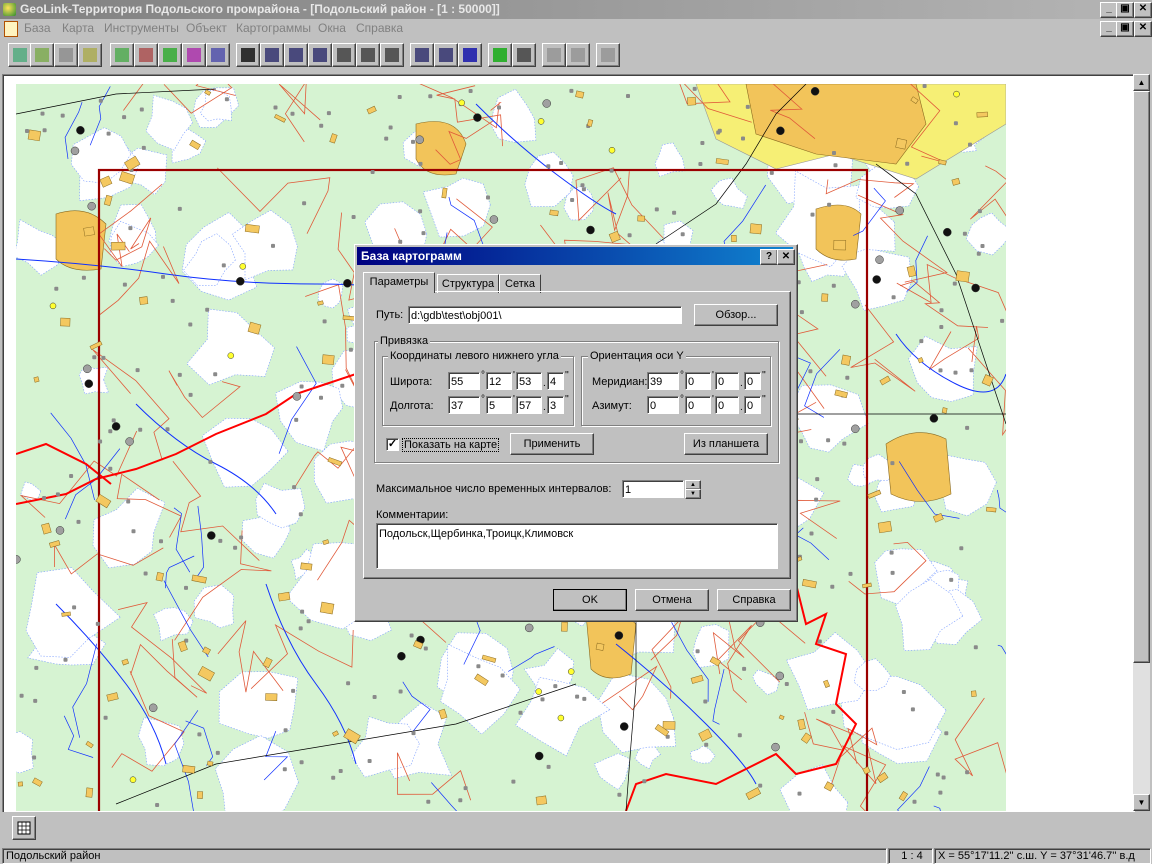 The height and width of the screenshot is (864, 1152). I want to click on longitude-minutes: 5, so click(499, 405).